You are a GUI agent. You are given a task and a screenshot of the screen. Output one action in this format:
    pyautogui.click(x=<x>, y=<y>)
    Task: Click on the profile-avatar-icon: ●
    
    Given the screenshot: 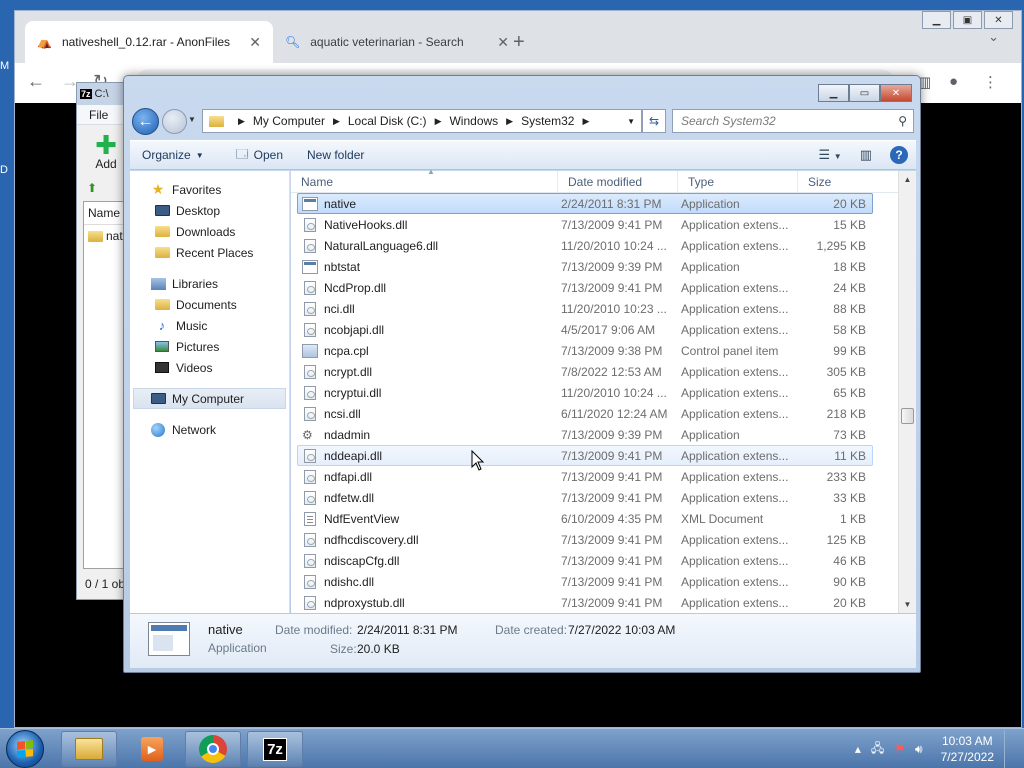 What is the action you would take?
    pyautogui.click(x=953, y=81)
    